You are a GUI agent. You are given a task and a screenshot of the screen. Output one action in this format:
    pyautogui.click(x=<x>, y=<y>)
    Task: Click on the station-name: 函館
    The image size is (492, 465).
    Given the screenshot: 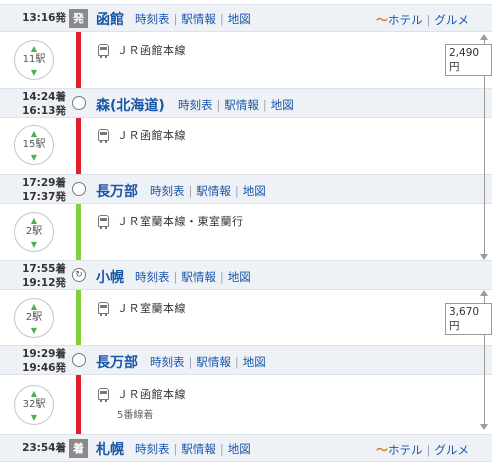 What is the action you would take?
    pyautogui.click(x=110, y=19)
    